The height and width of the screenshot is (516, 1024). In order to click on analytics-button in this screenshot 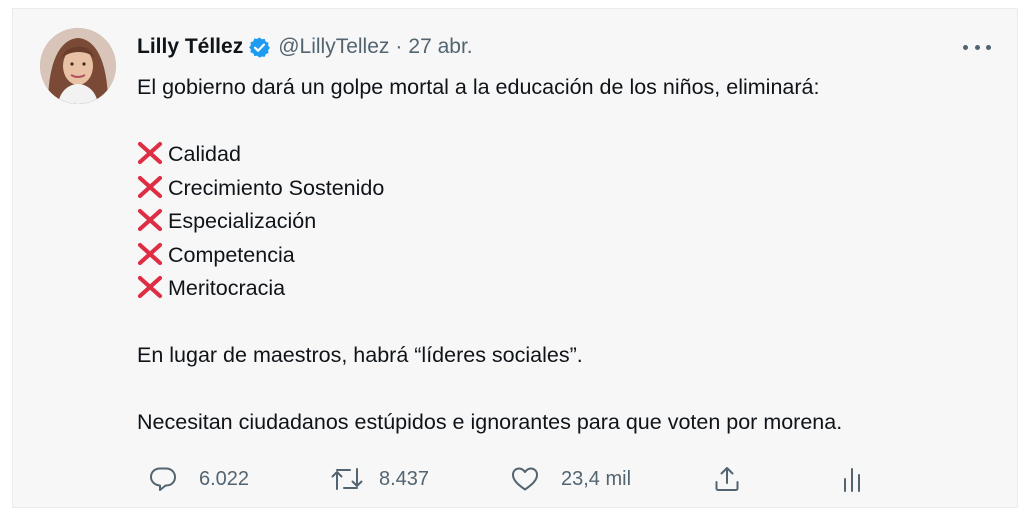, I will do `click(852, 479)`.